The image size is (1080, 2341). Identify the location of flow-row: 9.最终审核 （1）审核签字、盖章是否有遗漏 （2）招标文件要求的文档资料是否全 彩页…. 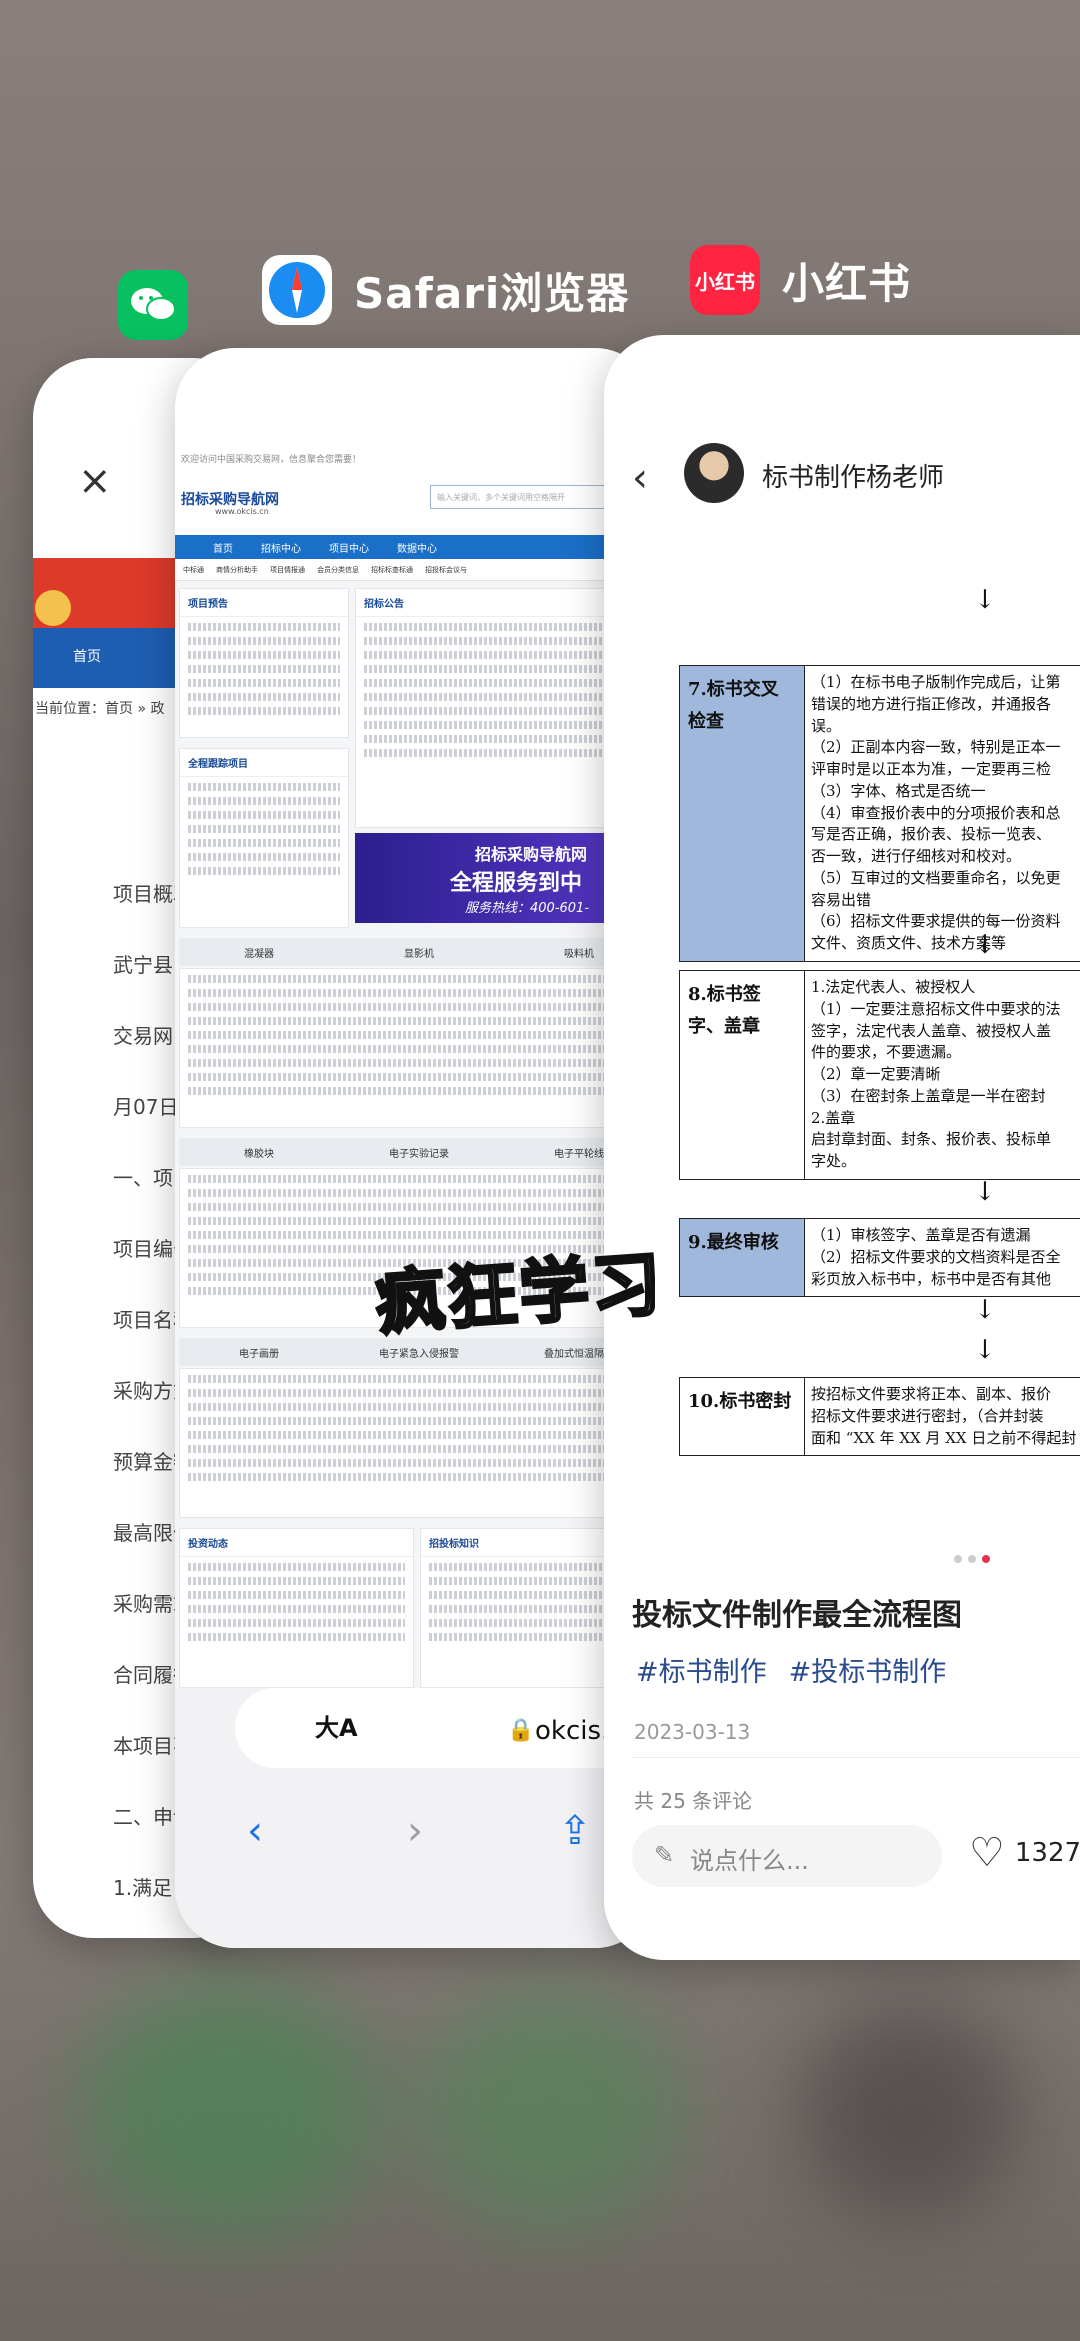
(879, 1258).